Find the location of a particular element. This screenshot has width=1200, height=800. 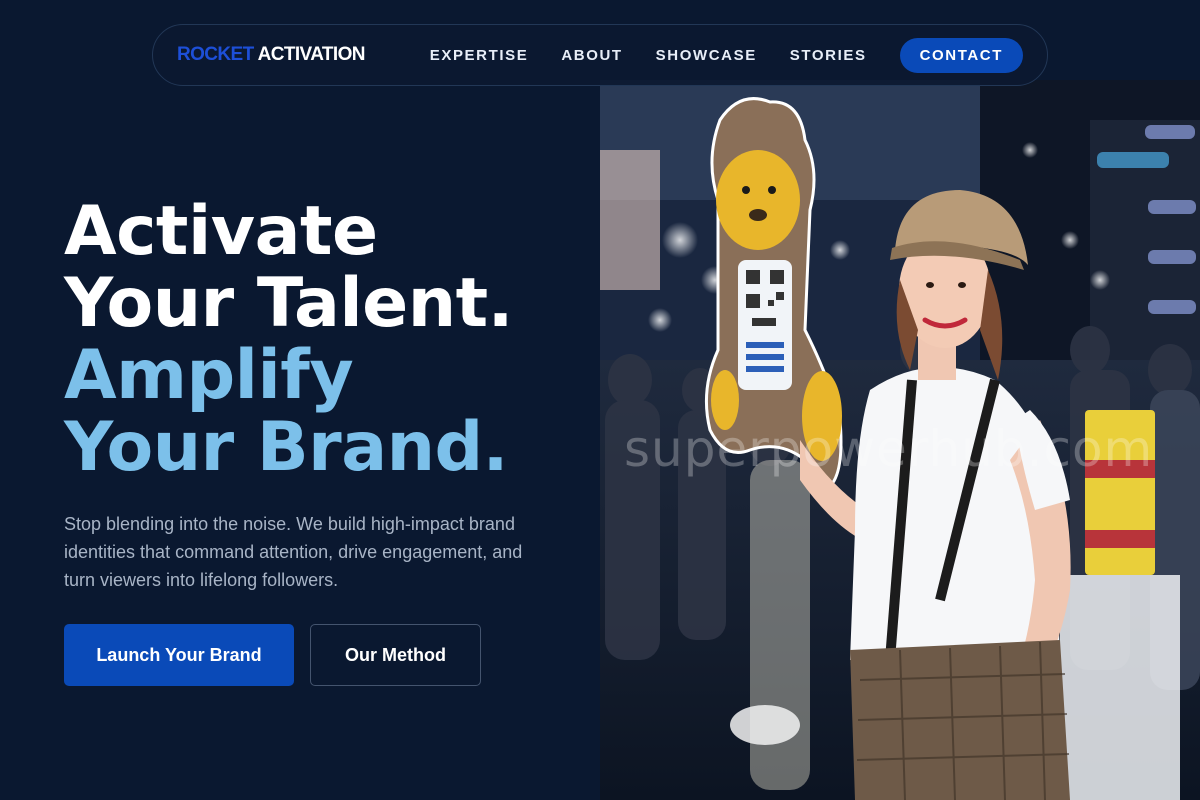

hero-buttons: Launch Your Brand Our Method is located at coordinates (324, 655).